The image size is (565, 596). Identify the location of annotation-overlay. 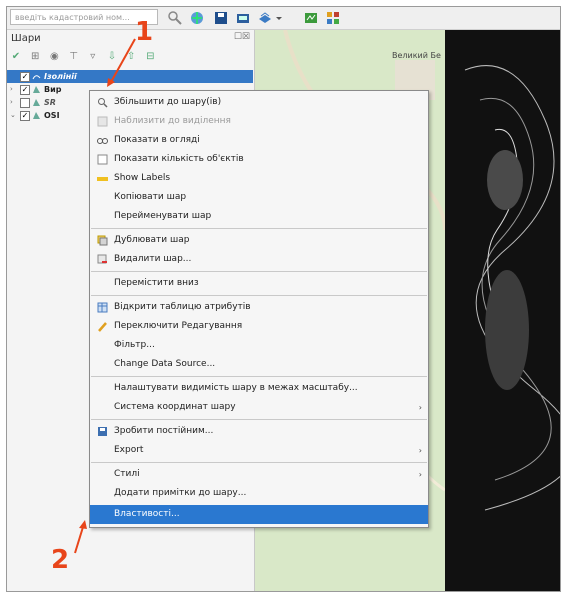
(105, 296).